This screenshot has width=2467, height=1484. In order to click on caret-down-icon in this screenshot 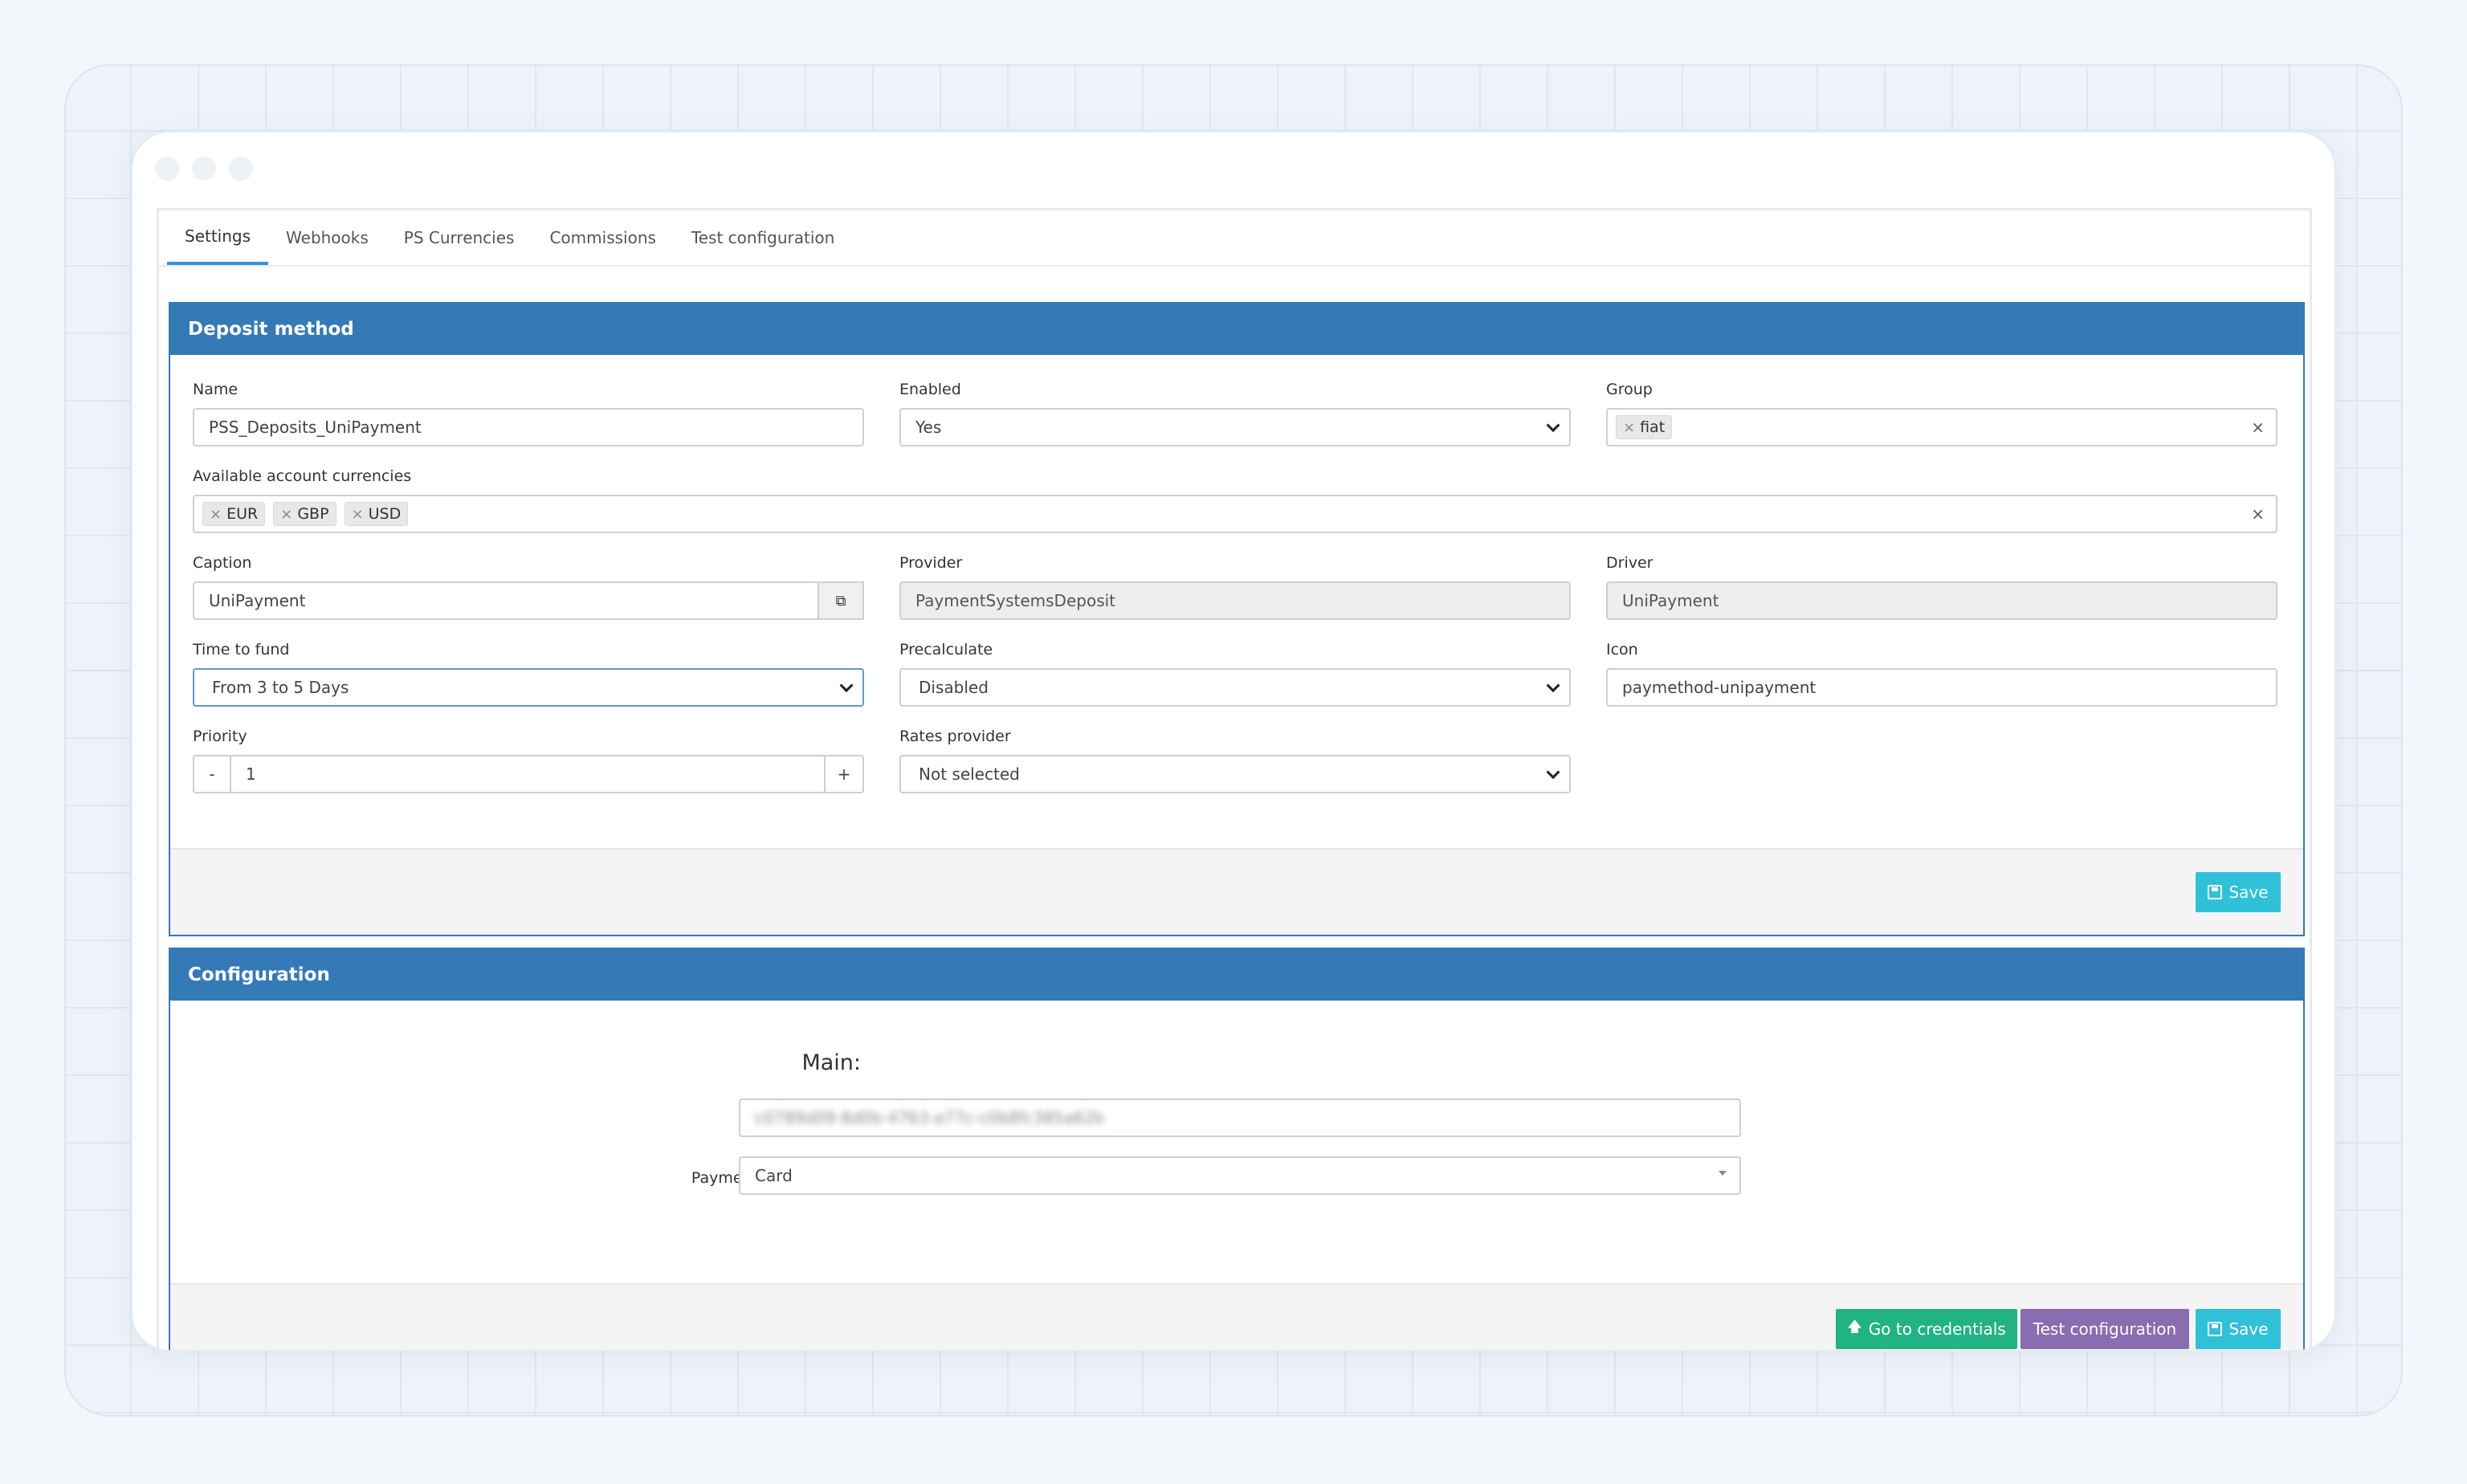, I will do `click(1723, 1173)`.